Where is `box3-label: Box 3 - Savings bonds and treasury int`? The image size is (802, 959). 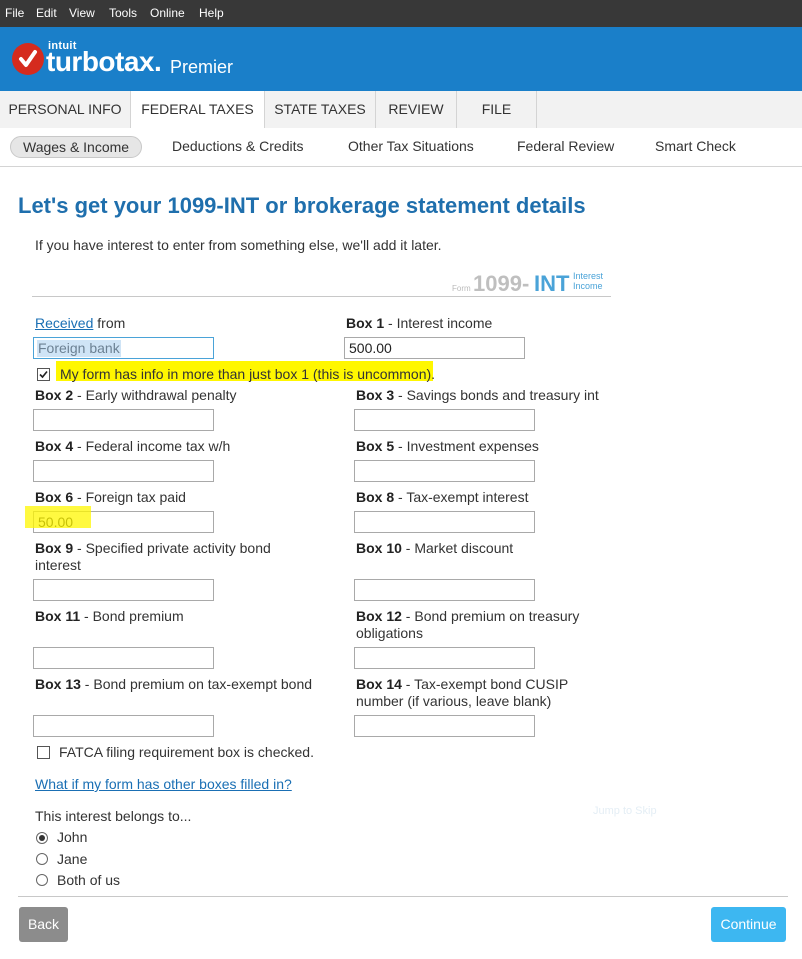
box3-label: Box 3 - Savings bonds and treasury int is located at coordinates (477, 395).